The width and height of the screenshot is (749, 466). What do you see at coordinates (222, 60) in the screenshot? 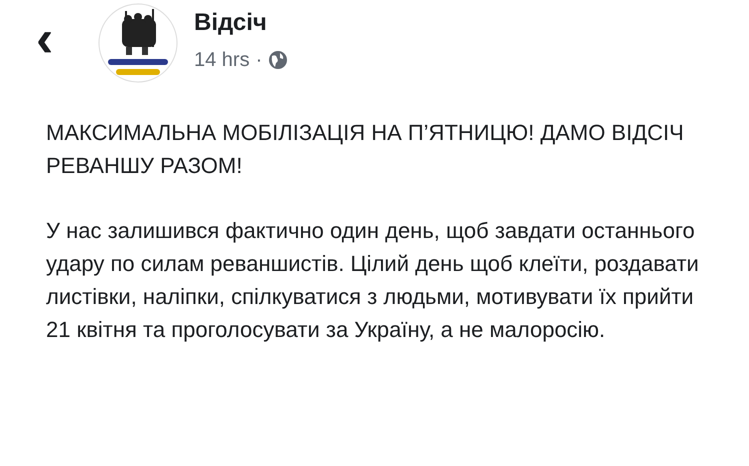
I see `post-time: 14 hrs` at bounding box center [222, 60].